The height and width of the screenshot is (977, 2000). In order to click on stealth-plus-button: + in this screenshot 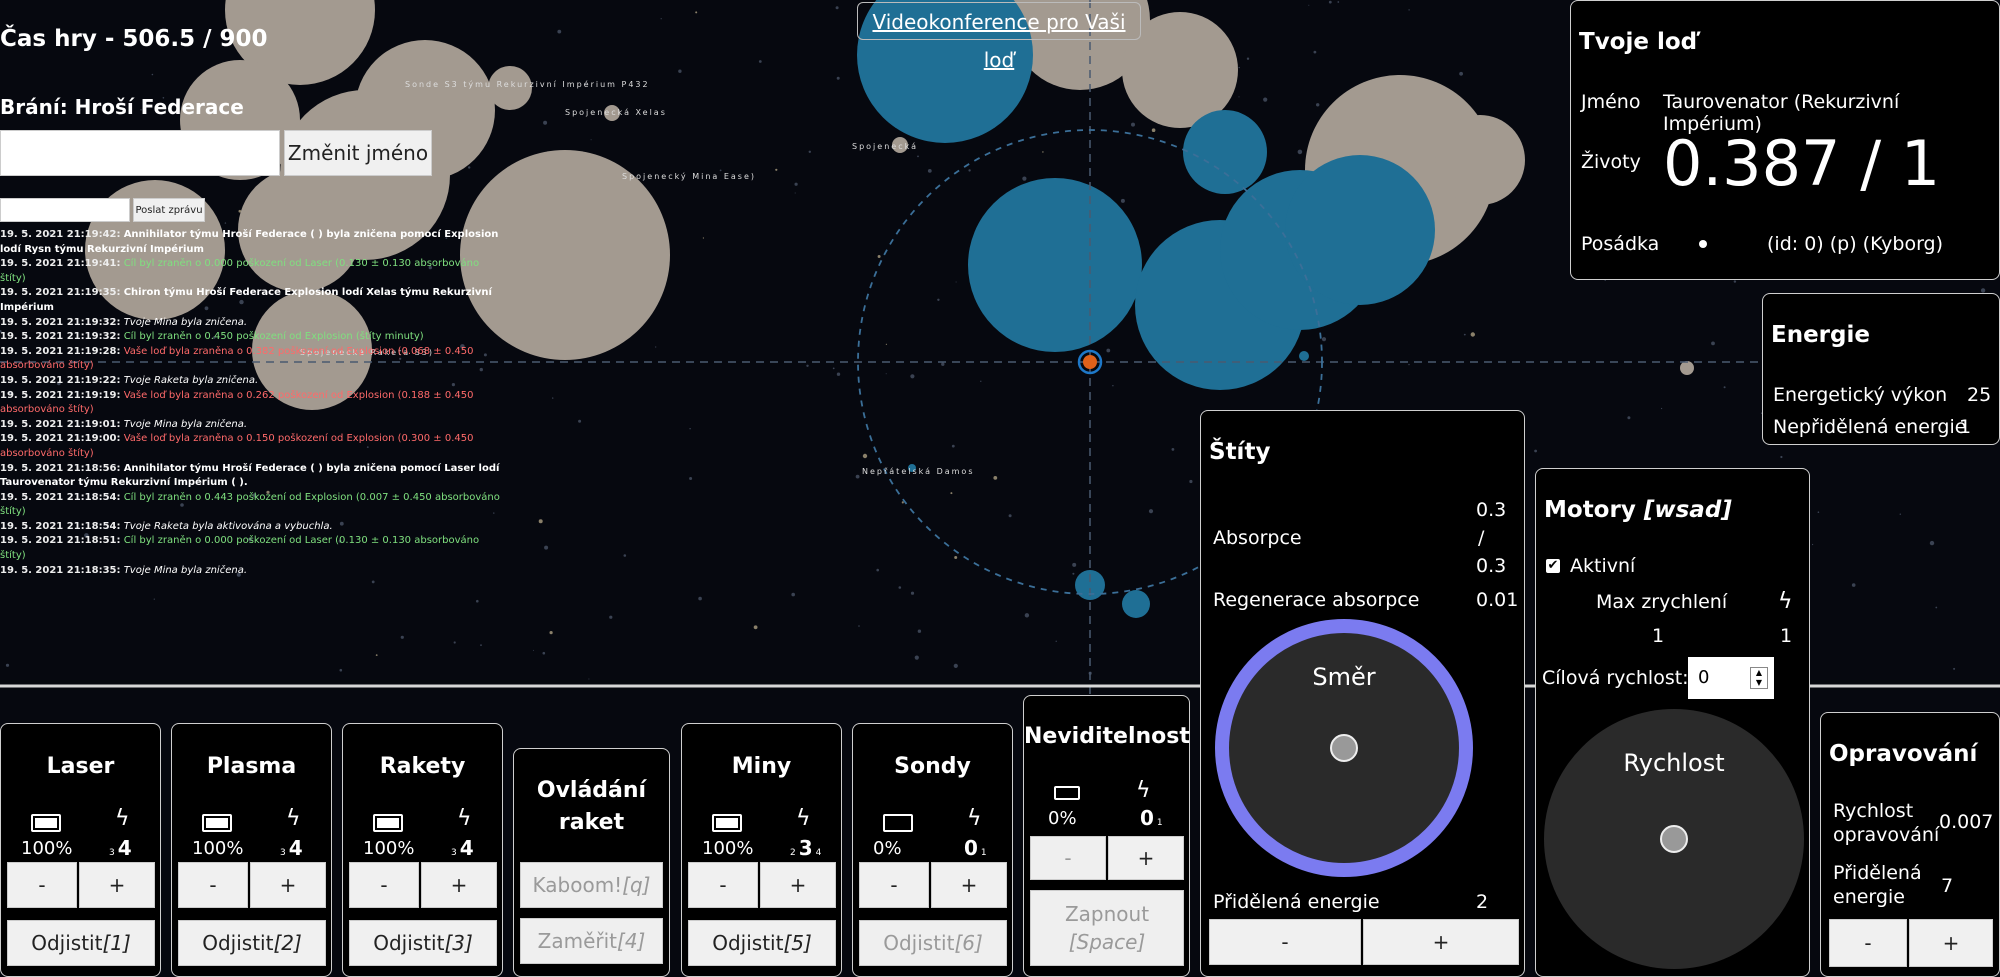, I will do `click(1146, 858)`.